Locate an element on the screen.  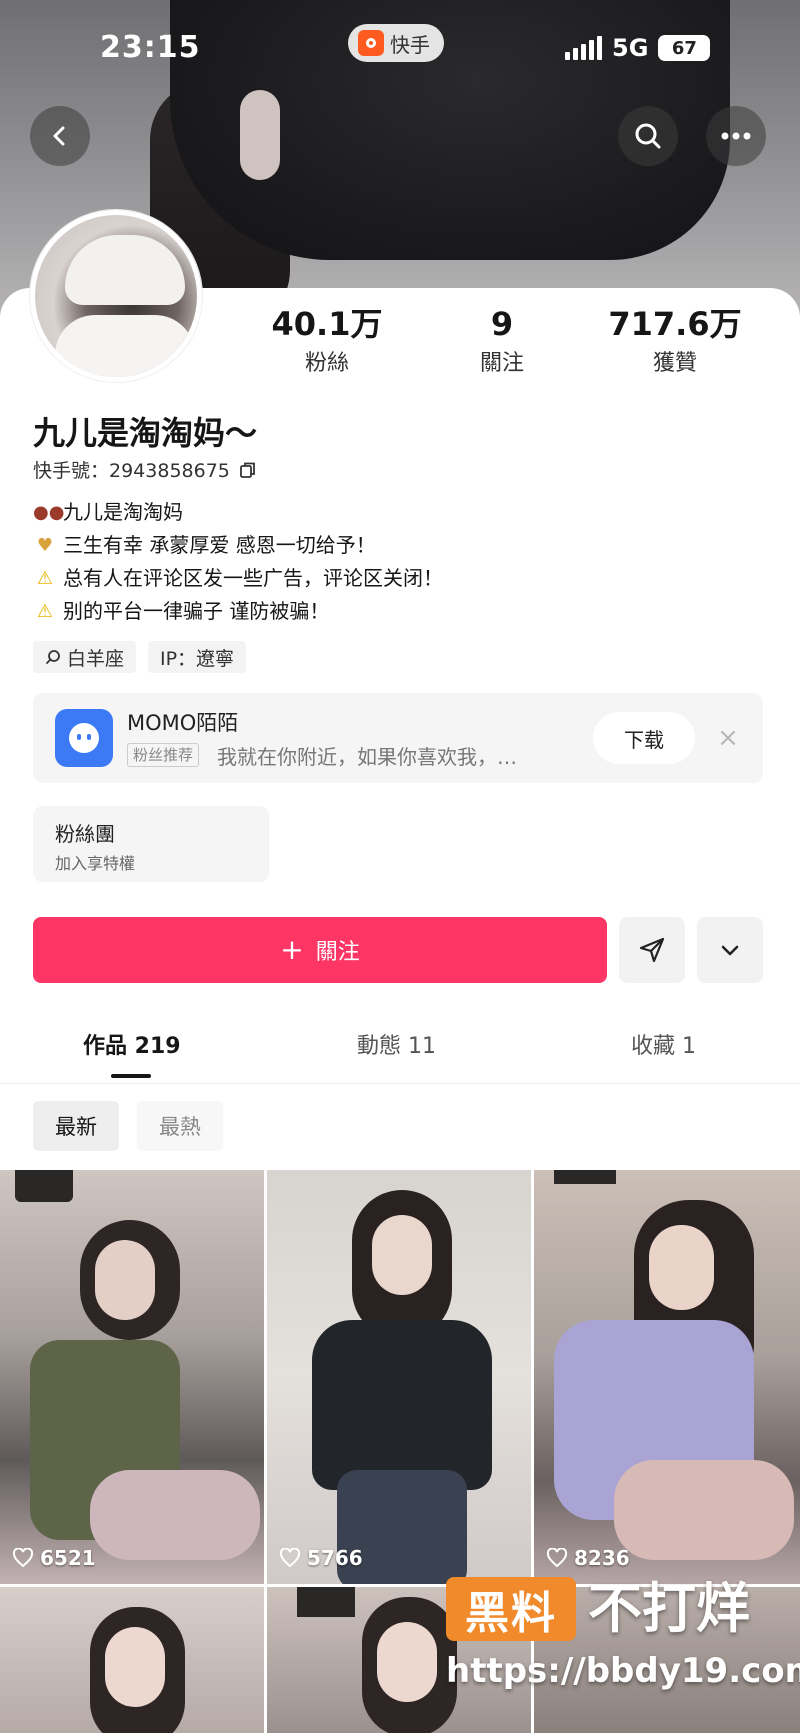
signal-icon is located at coordinates (583, 48).